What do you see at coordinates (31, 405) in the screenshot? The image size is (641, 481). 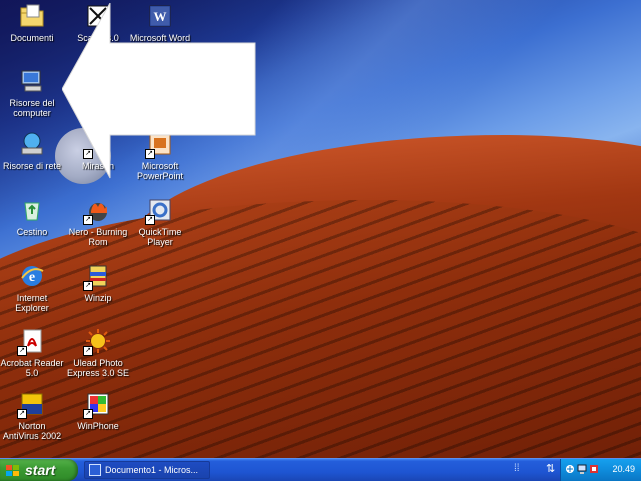 I see `norton-icon: ↗` at bounding box center [31, 405].